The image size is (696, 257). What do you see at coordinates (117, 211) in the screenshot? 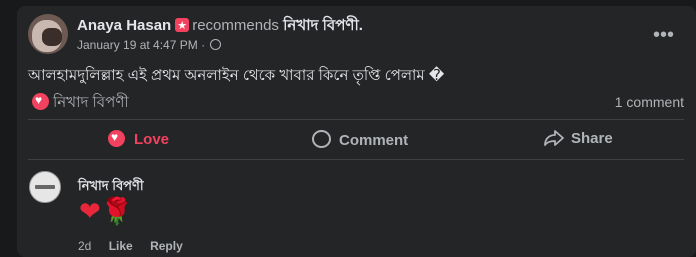
I see `rose-emoji: 🌹` at bounding box center [117, 211].